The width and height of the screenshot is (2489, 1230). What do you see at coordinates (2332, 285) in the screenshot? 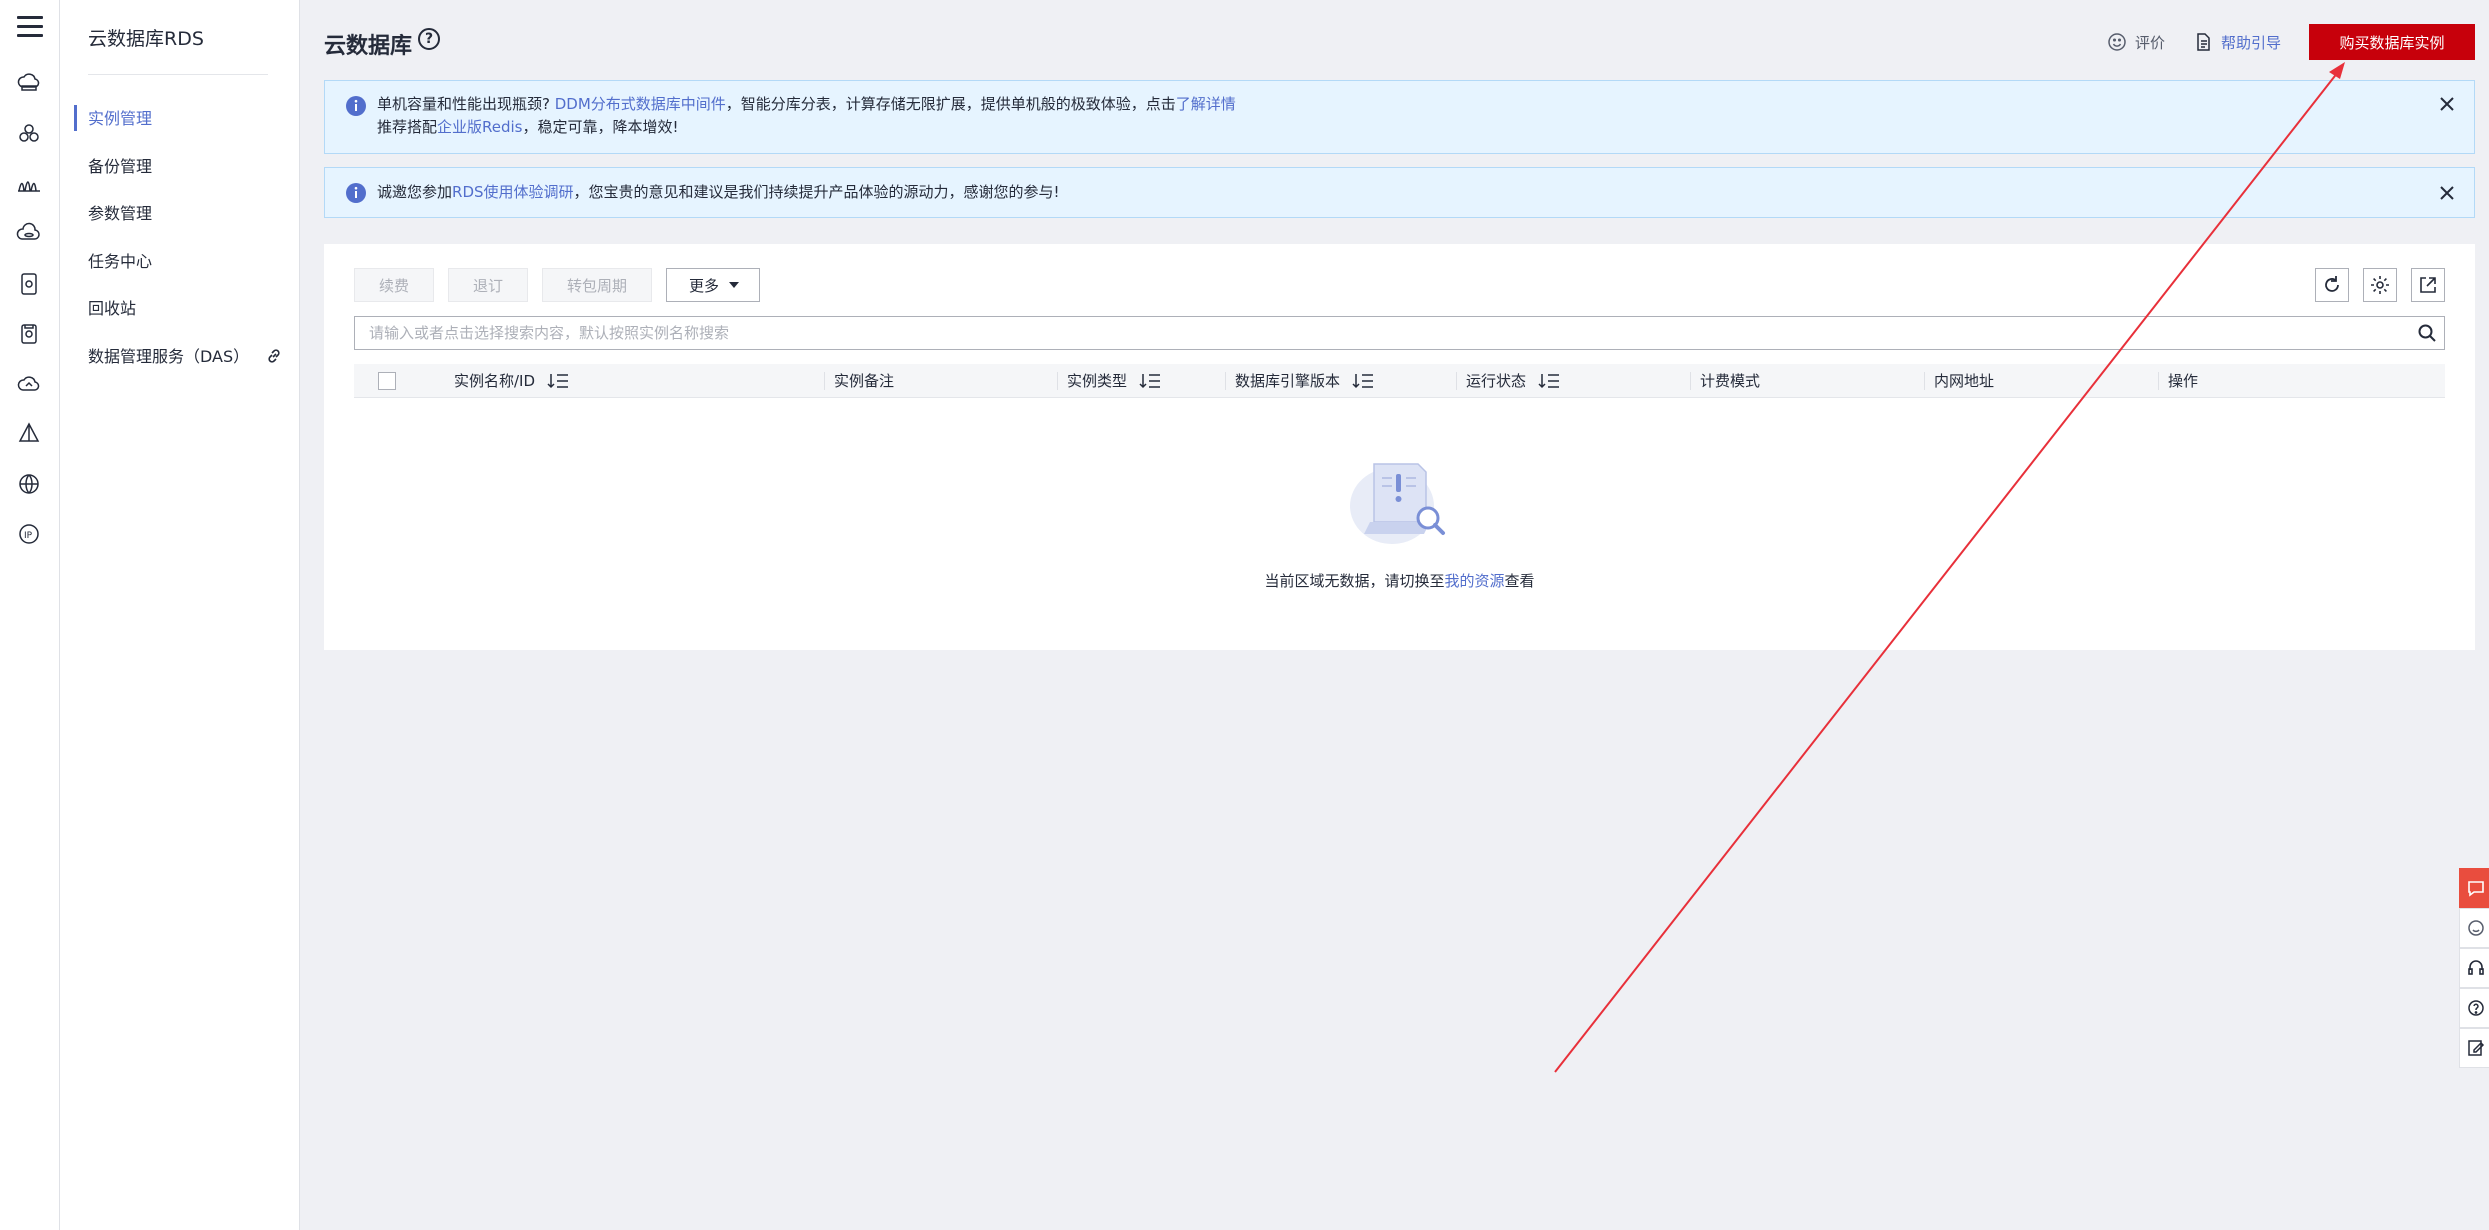
I see `refresh-button` at bounding box center [2332, 285].